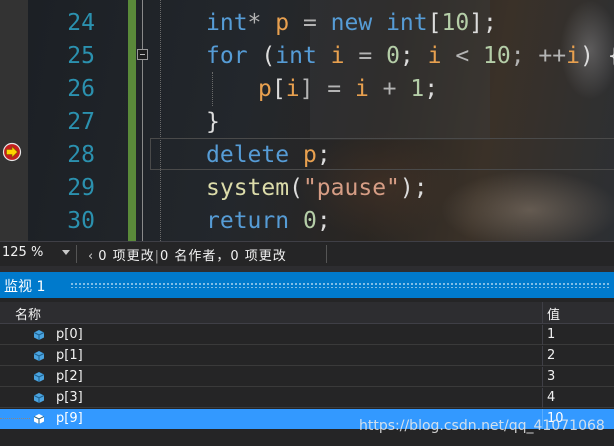 The width and height of the screenshot is (614, 446). What do you see at coordinates (551, 355) in the screenshot?
I see `watch-row-value: 2` at bounding box center [551, 355].